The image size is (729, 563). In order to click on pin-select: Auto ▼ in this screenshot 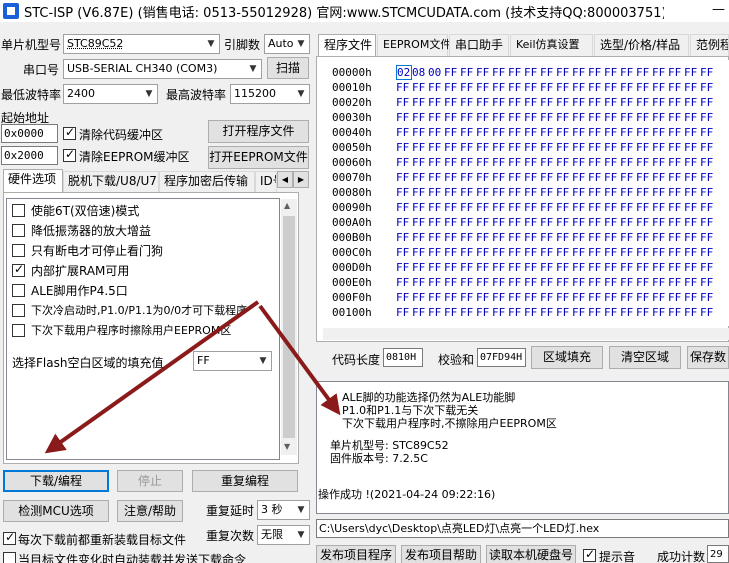, I will do `click(287, 44)`.